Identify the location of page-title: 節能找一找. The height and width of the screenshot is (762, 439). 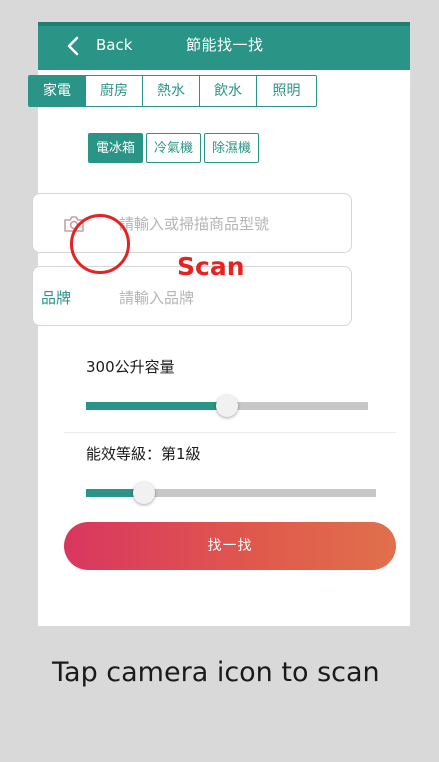
(225, 45).